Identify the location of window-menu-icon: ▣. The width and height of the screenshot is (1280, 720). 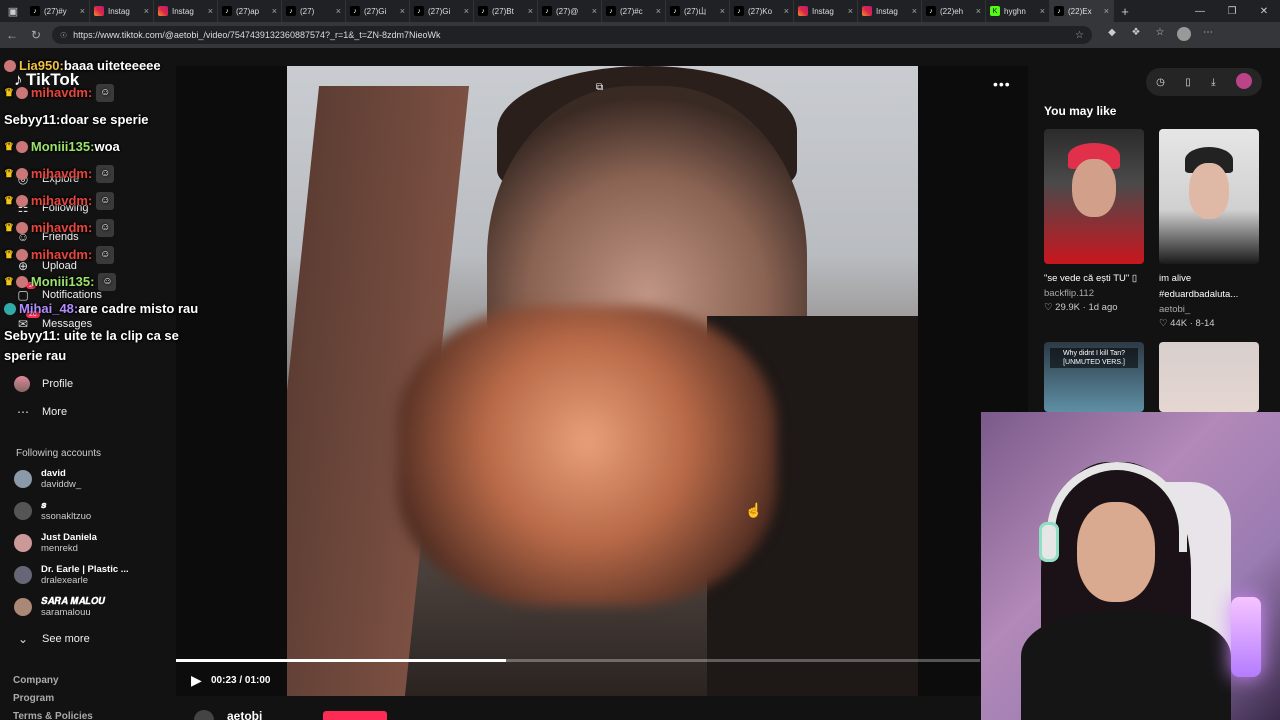
(13, 11).